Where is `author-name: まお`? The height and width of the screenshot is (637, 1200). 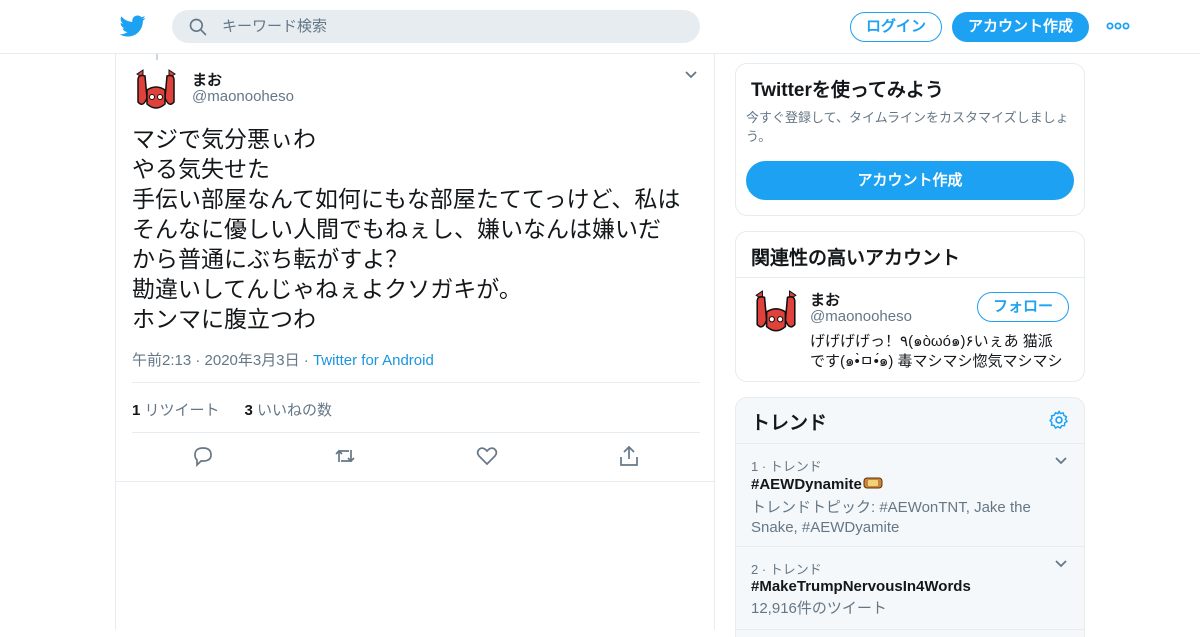 author-name: まお is located at coordinates (207, 79).